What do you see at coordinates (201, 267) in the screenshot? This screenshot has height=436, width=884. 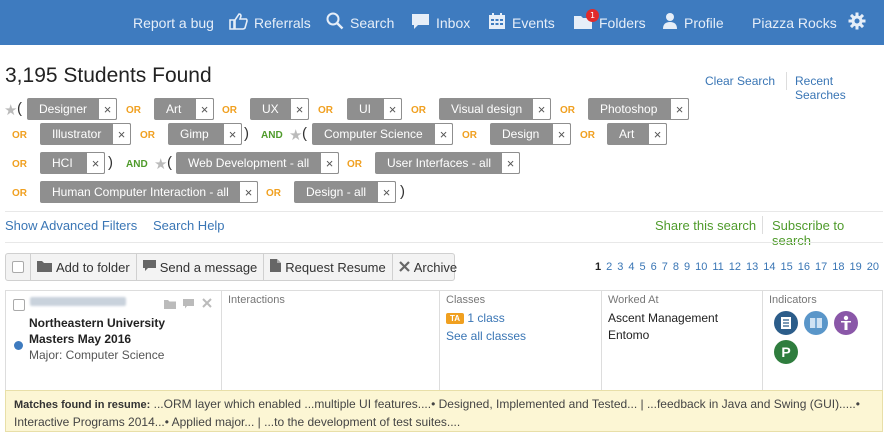 I see `send-message-button: Send a message` at bounding box center [201, 267].